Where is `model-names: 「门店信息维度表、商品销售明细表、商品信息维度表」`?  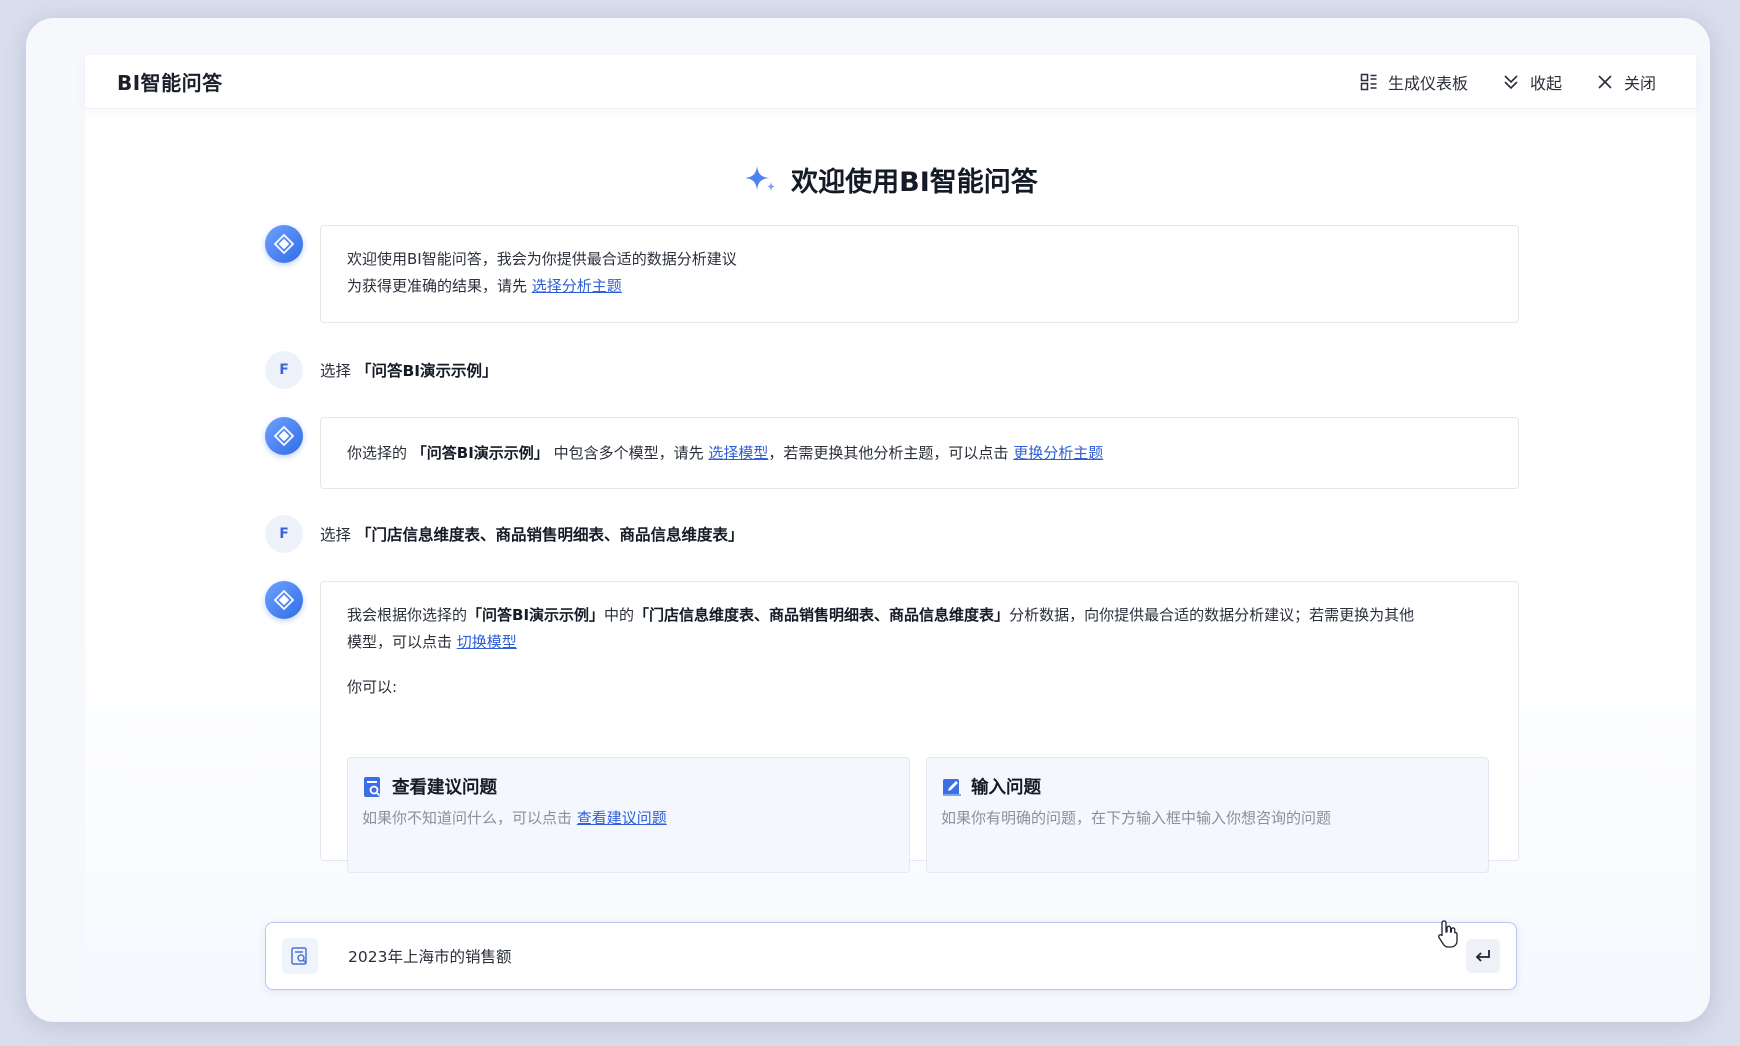
model-names: 「门店信息维度表、商品销售明细表、商品信息维度表」 is located at coordinates (822, 615).